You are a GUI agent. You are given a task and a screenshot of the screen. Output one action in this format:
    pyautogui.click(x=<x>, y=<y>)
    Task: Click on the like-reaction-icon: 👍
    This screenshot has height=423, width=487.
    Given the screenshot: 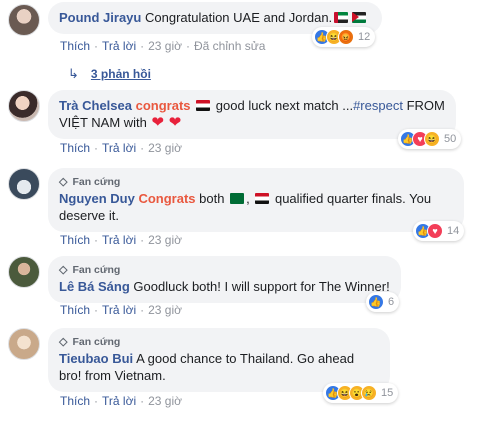 What is the action you would take?
    pyautogui.click(x=376, y=302)
    